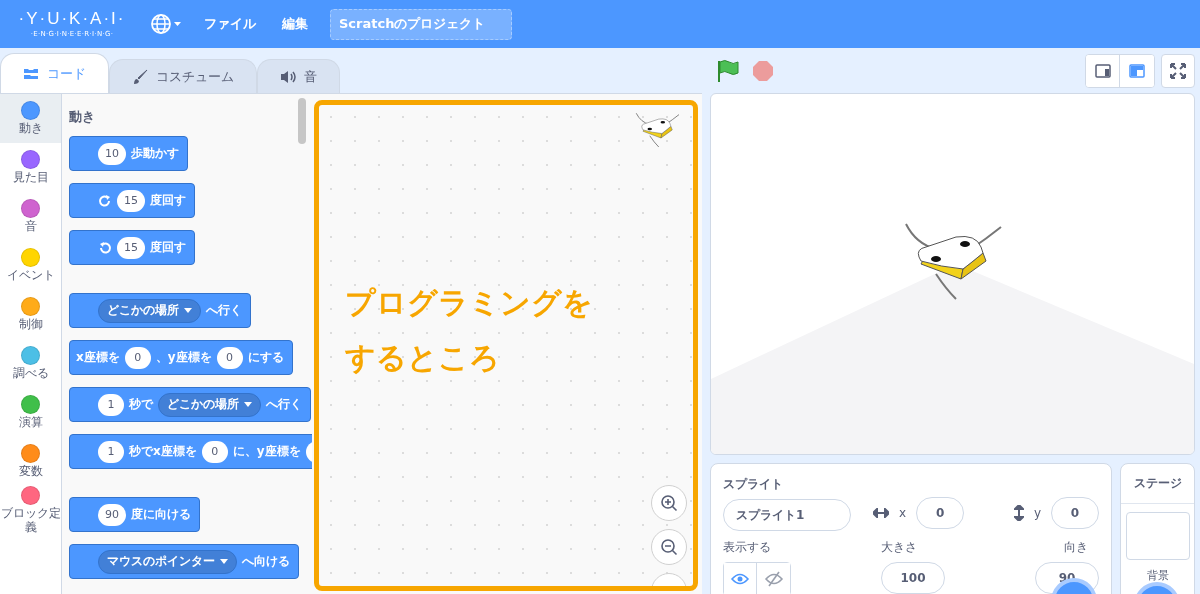 Image resolution: width=1200 pixels, height=594 pixels. Describe the element at coordinates (155, 153) in the screenshot. I see `block-text: 歩動かす` at that location.